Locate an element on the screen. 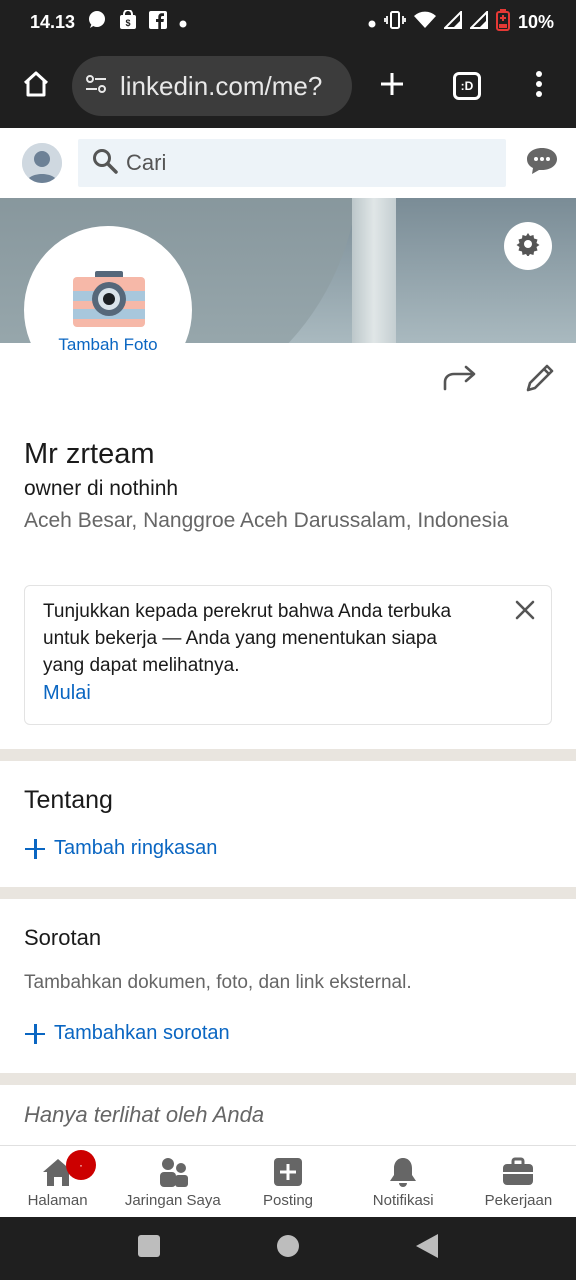 This screenshot has height=1280, width=576. nav-label: Pekerjaan is located at coordinates (518, 1200).